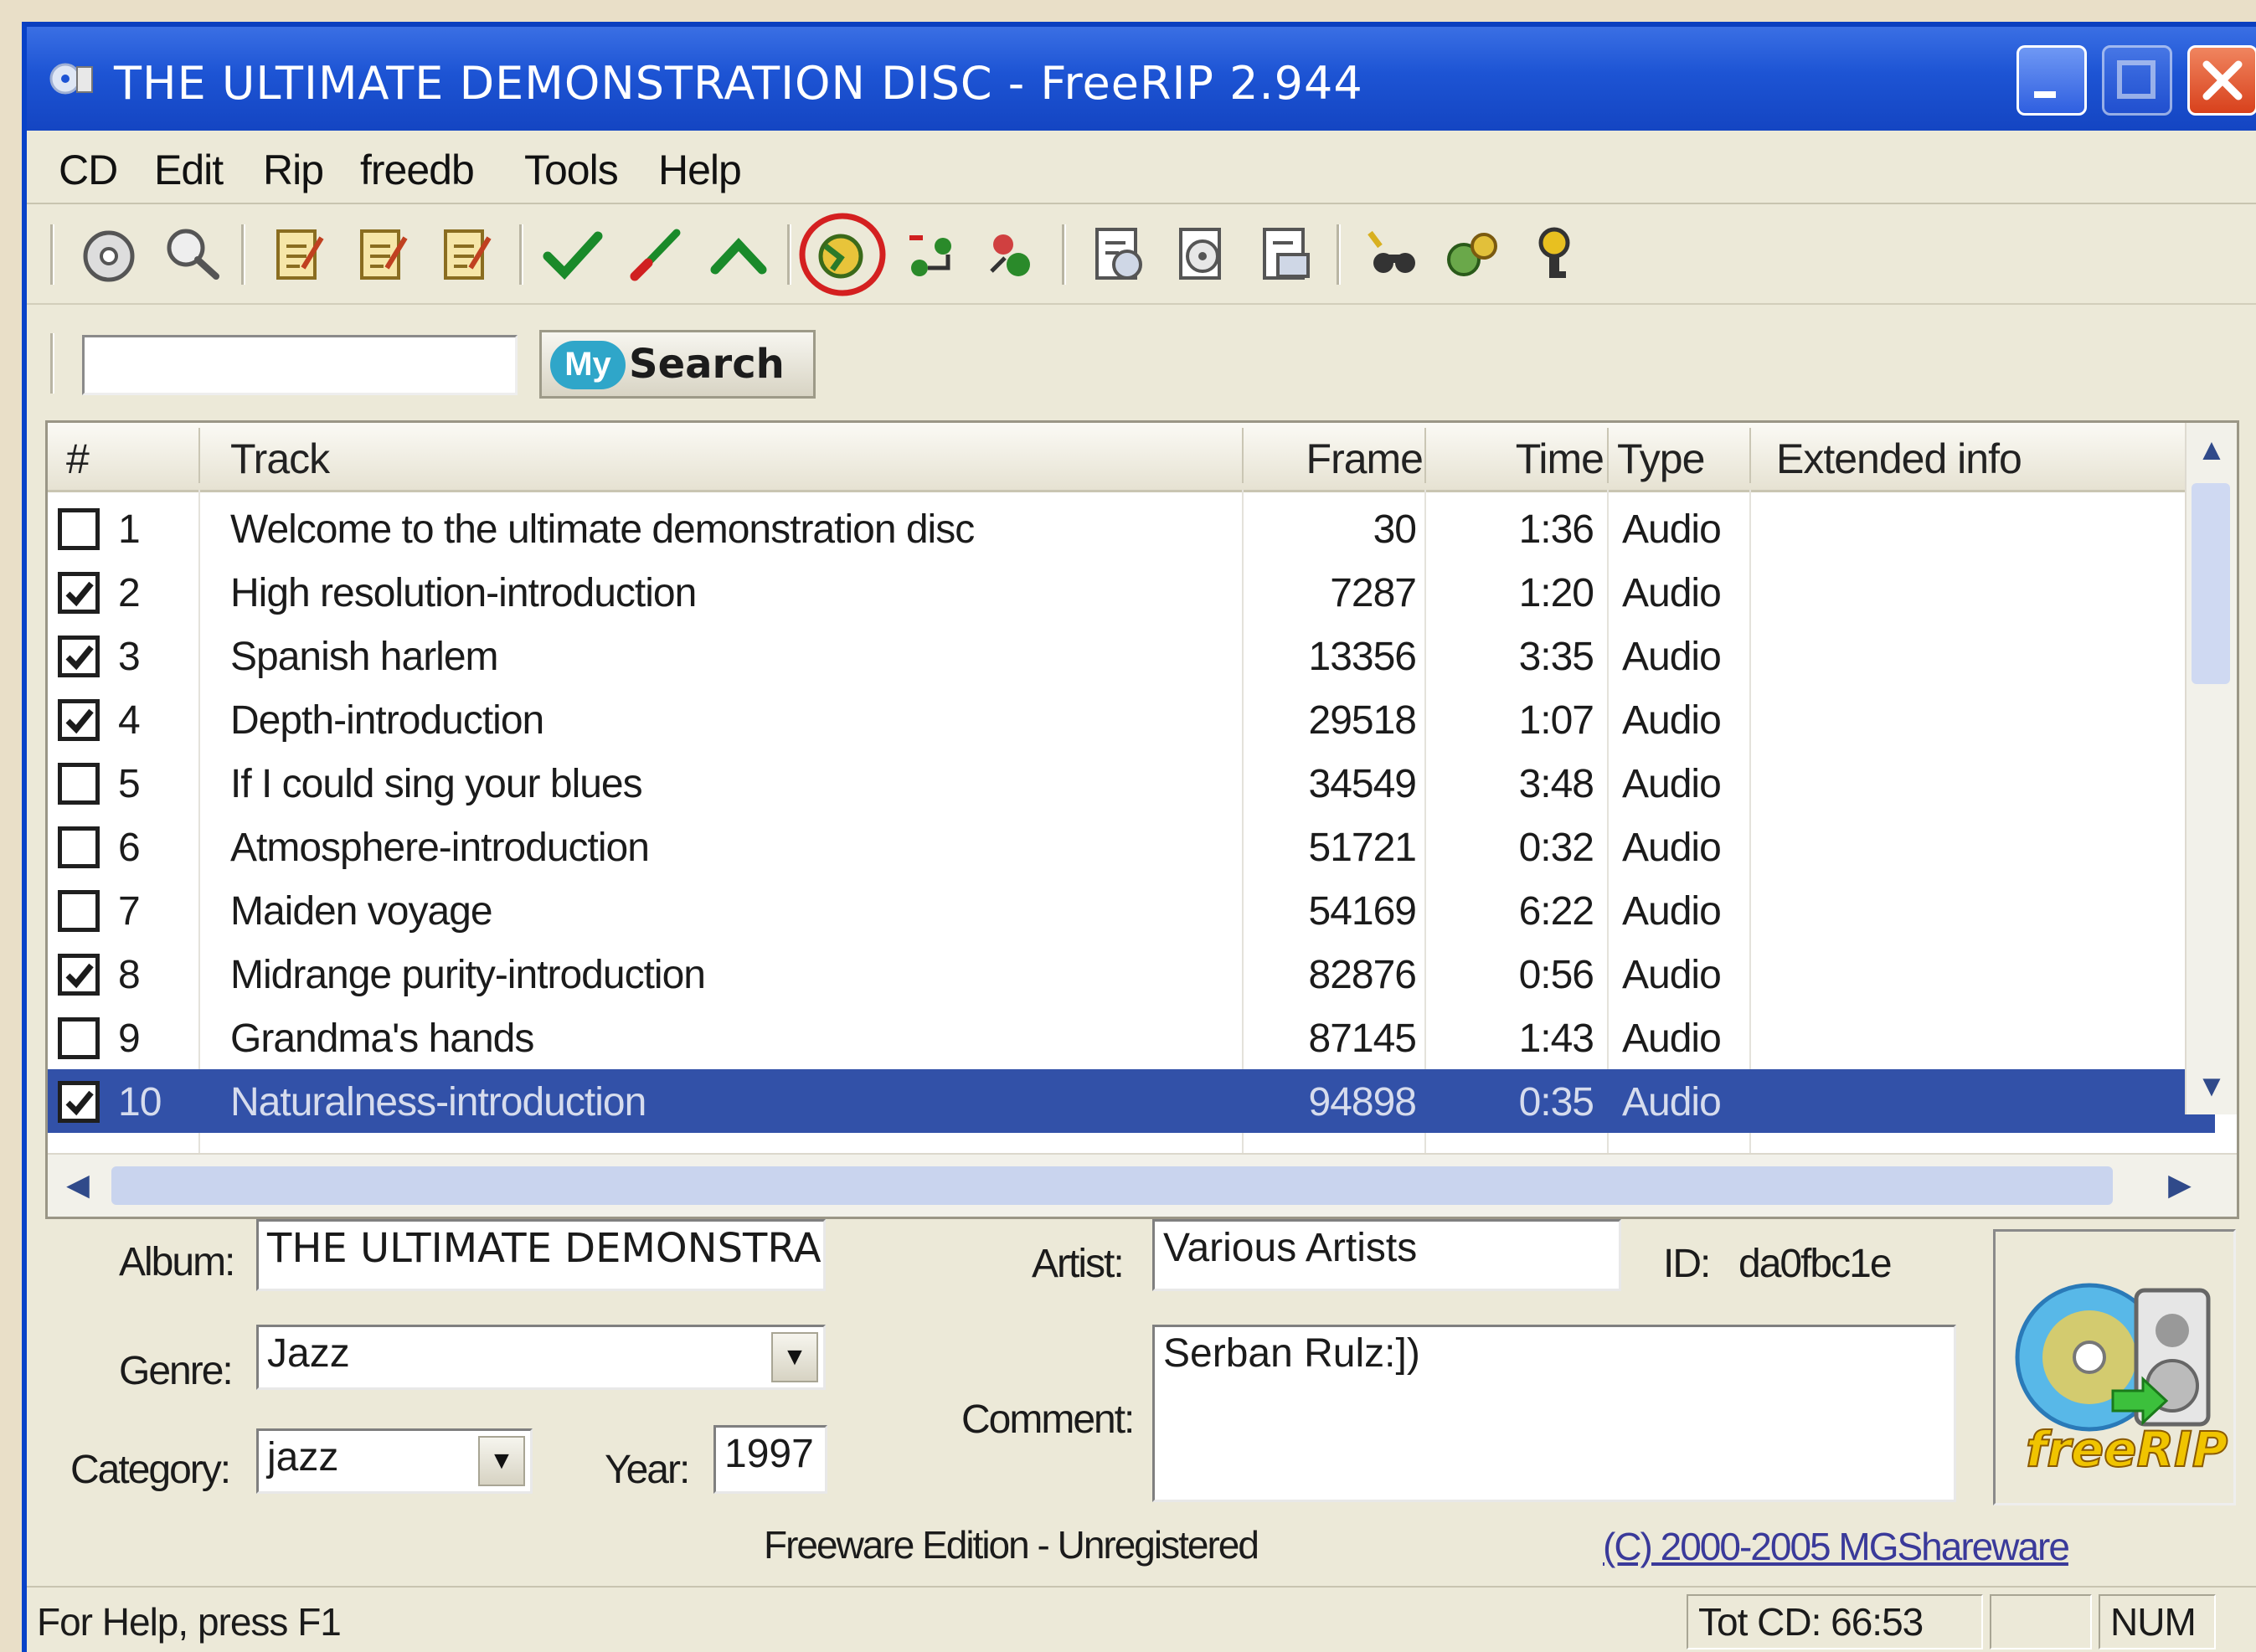 This screenshot has height=1652, width=2256. Describe the element at coordinates (300, 365) in the screenshot. I see `search-input` at that location.